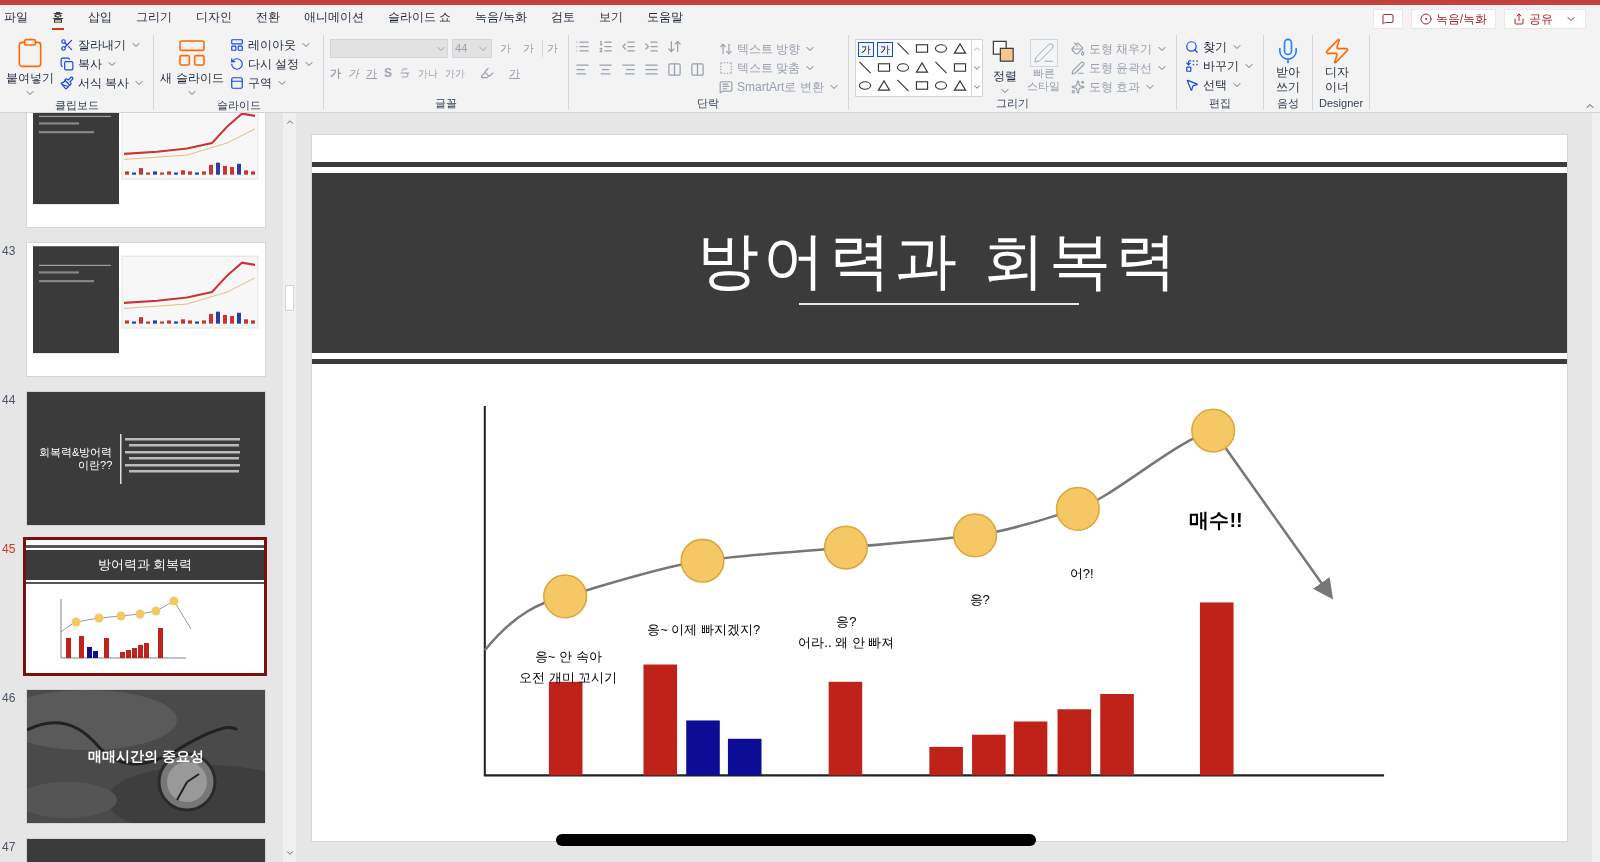 This screenshot has width=1600, height=862. I want to click on thumbnail-title: 방어력과 회복력, so click(145, 565).